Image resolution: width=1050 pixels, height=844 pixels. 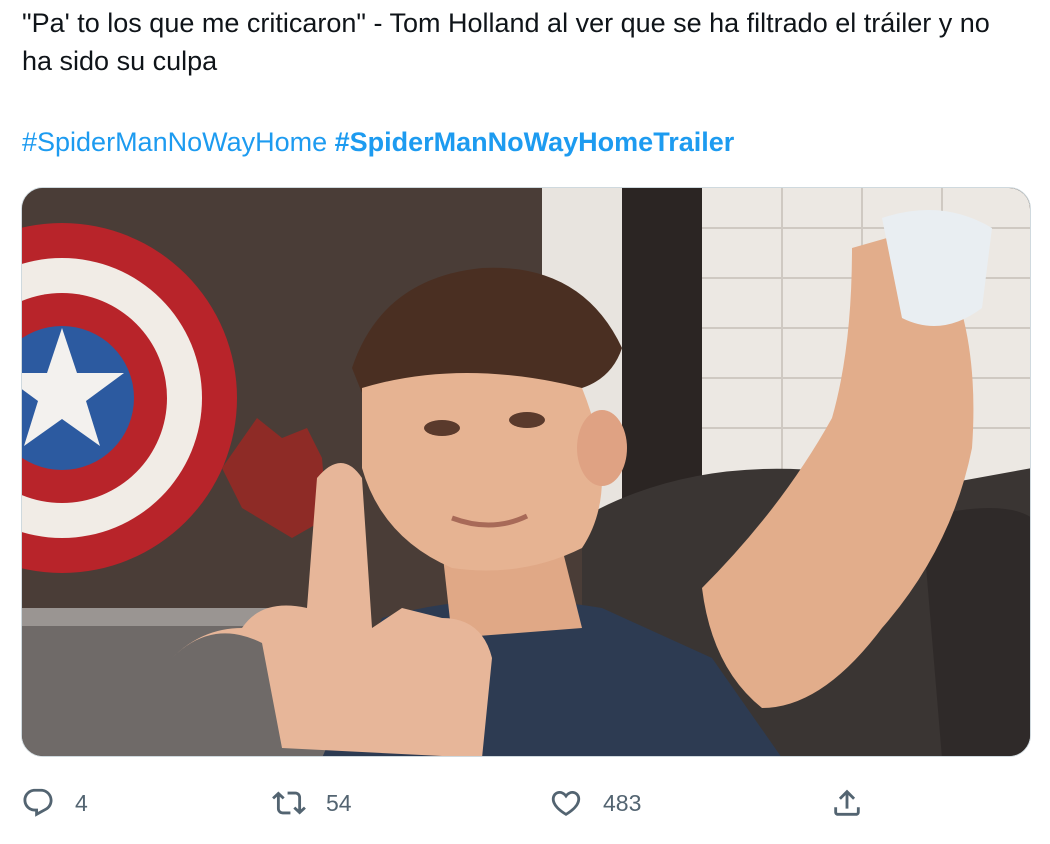 What do you see at coordinates (81, 802) in the screenshot?
I see `reply-count: 4` at bounding box center [81, 802].